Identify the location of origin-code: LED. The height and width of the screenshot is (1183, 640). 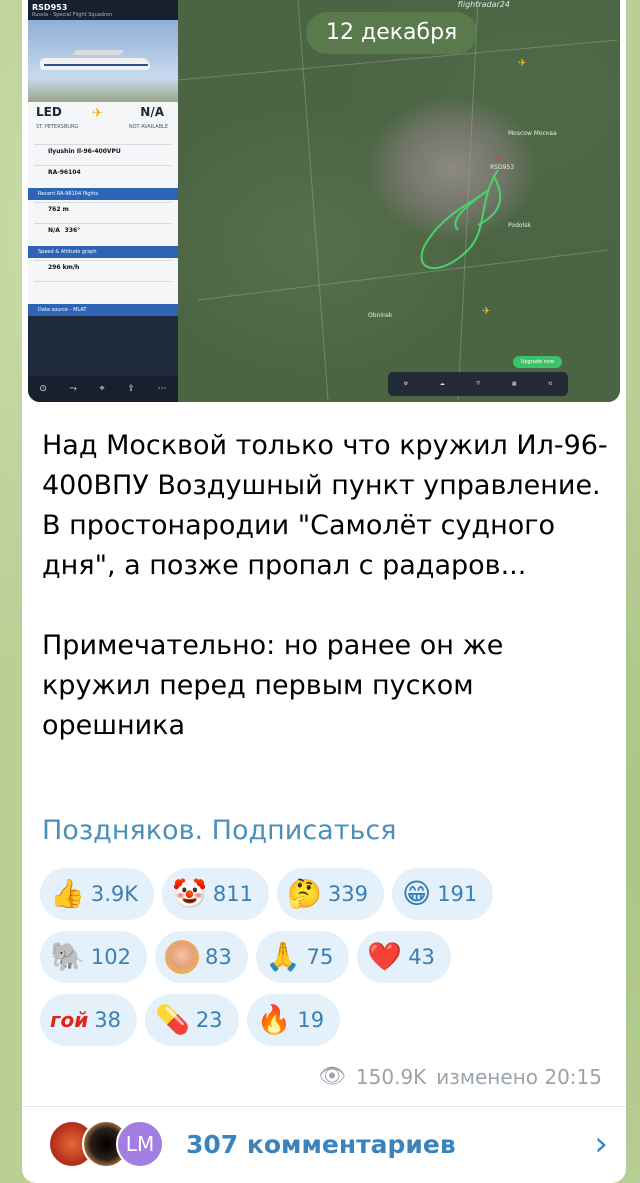
(49, 112).